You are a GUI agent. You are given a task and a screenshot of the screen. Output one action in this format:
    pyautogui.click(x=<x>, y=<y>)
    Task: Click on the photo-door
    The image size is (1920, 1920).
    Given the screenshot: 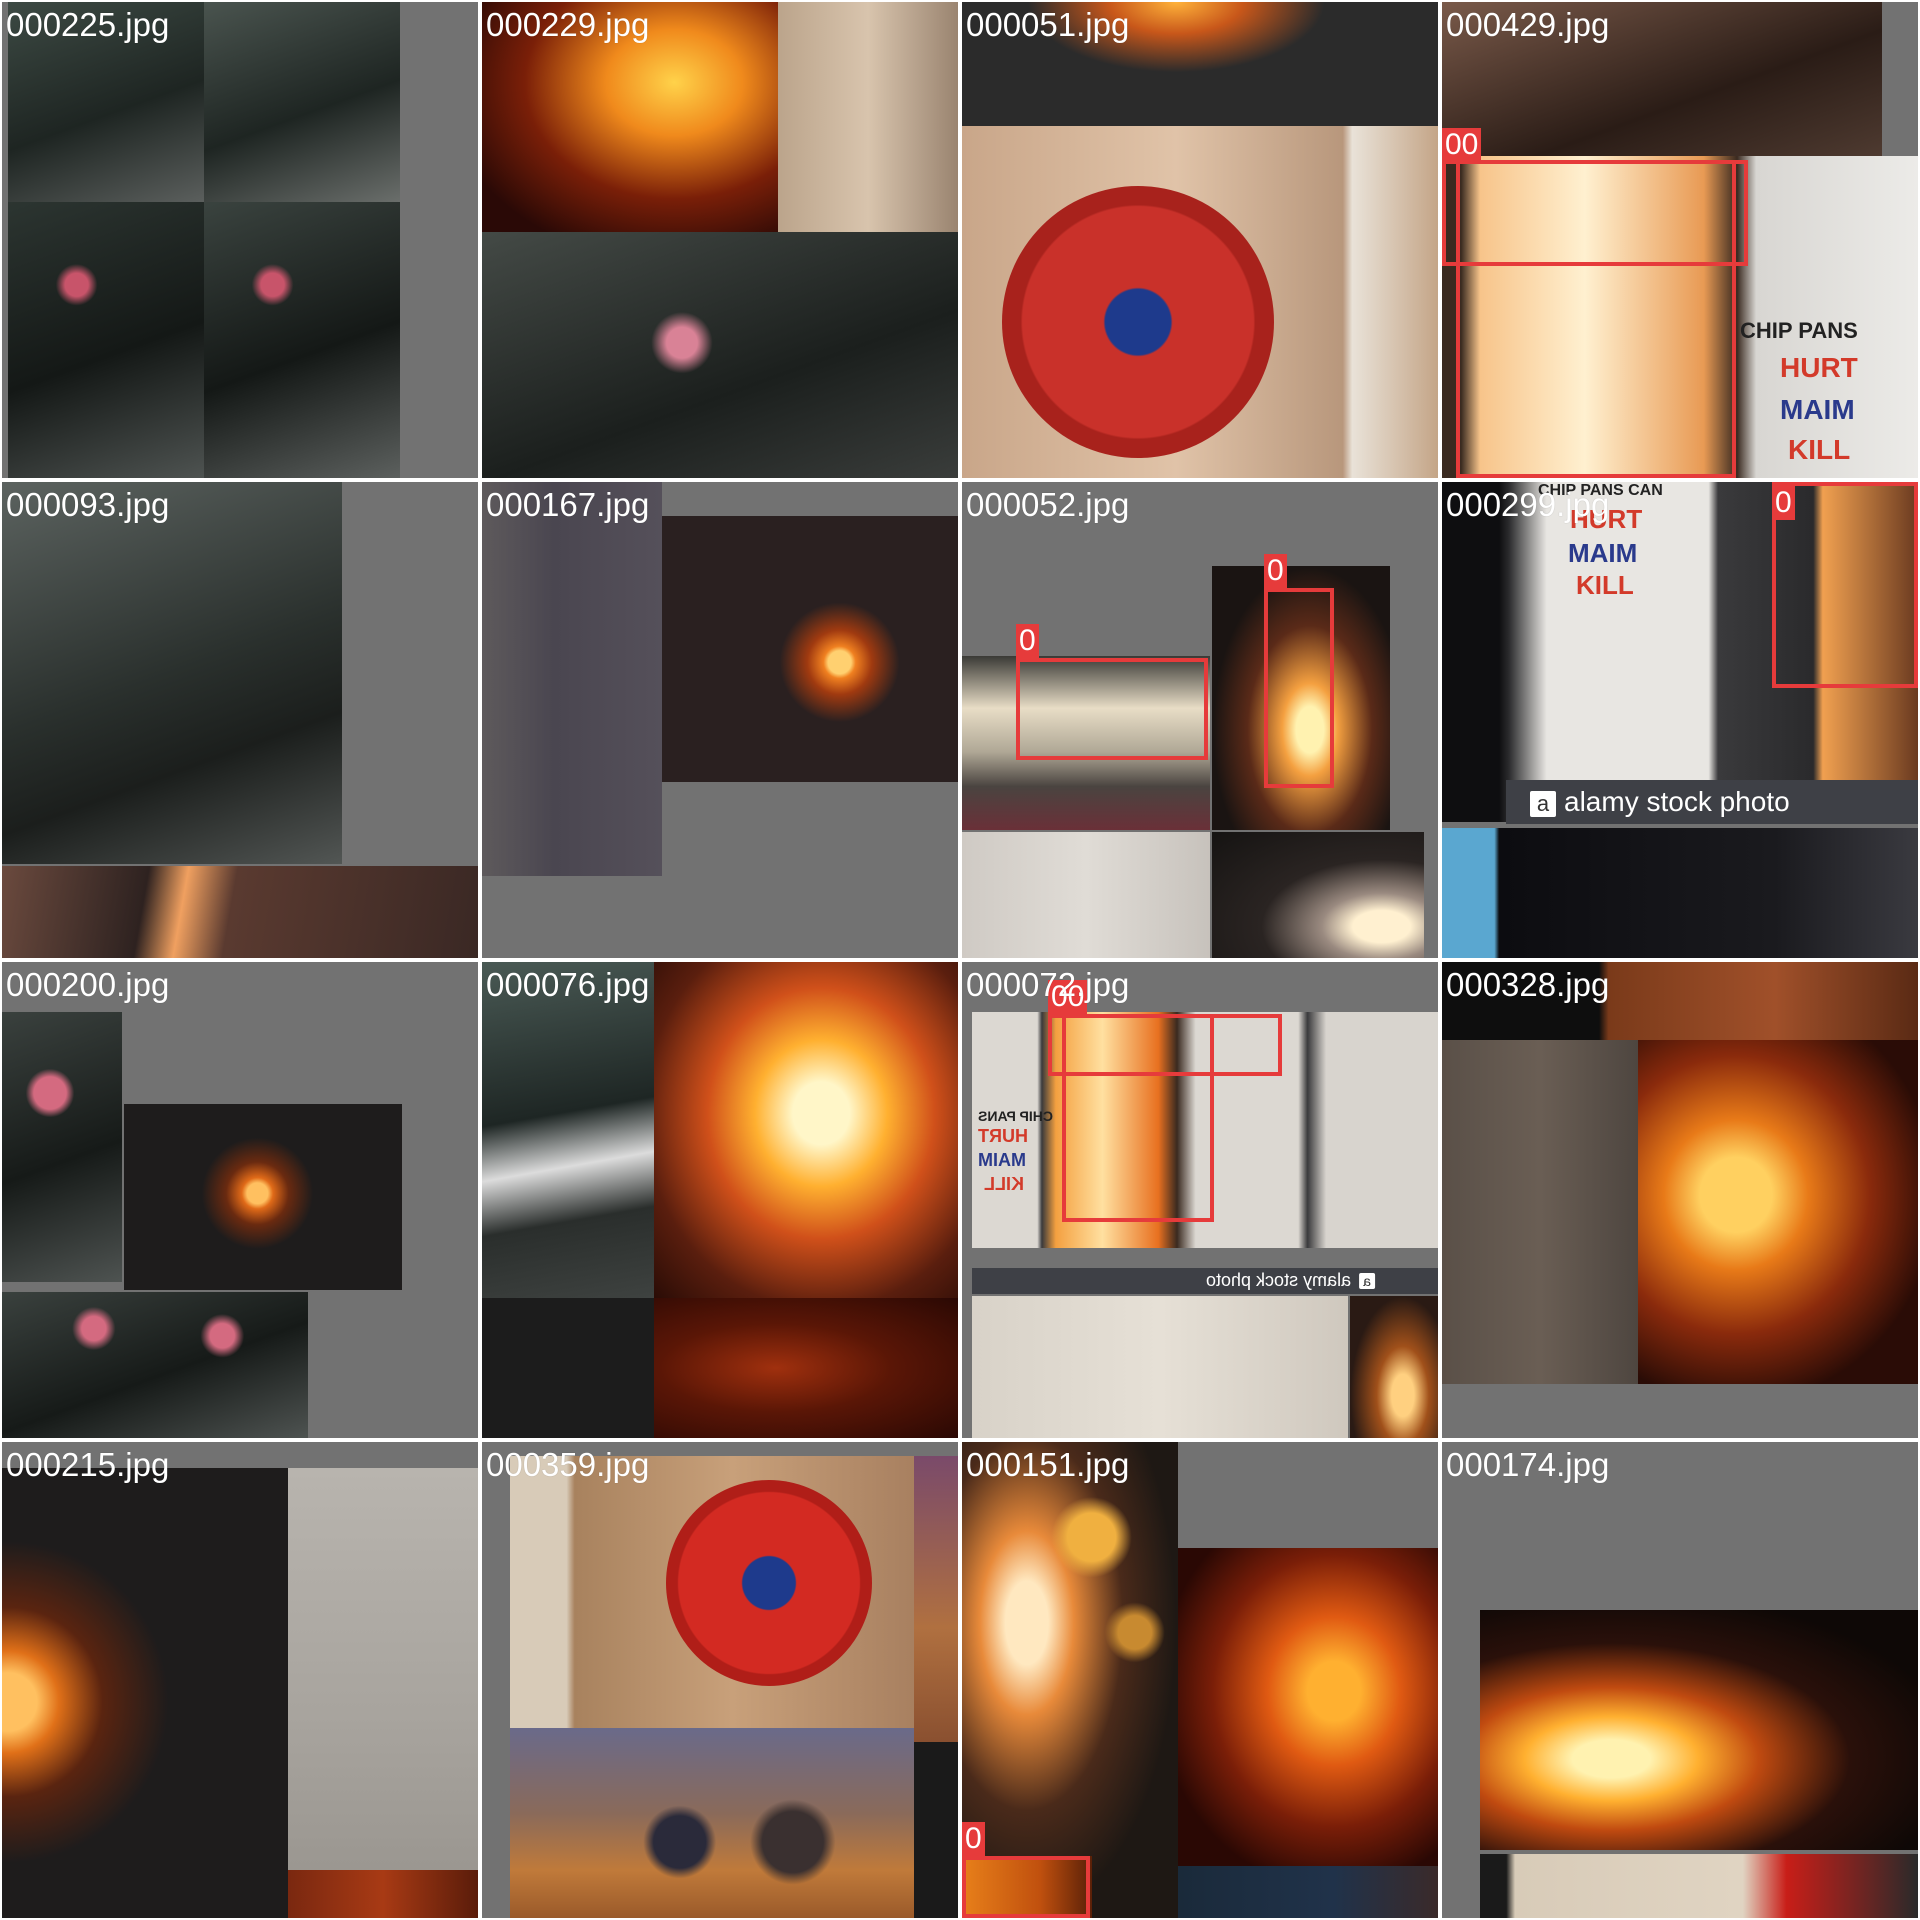 What is the action you would take?
    pyautogui.click(x=868, y=117)
    